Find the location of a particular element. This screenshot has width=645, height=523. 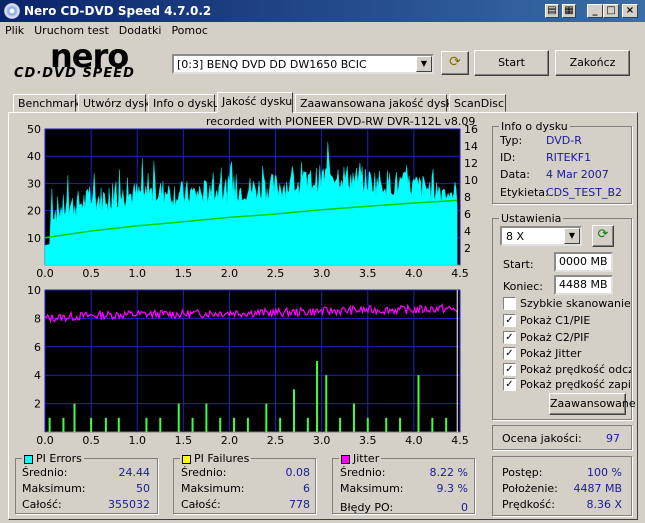

start-button: Start is located at coordinates (511, 63).